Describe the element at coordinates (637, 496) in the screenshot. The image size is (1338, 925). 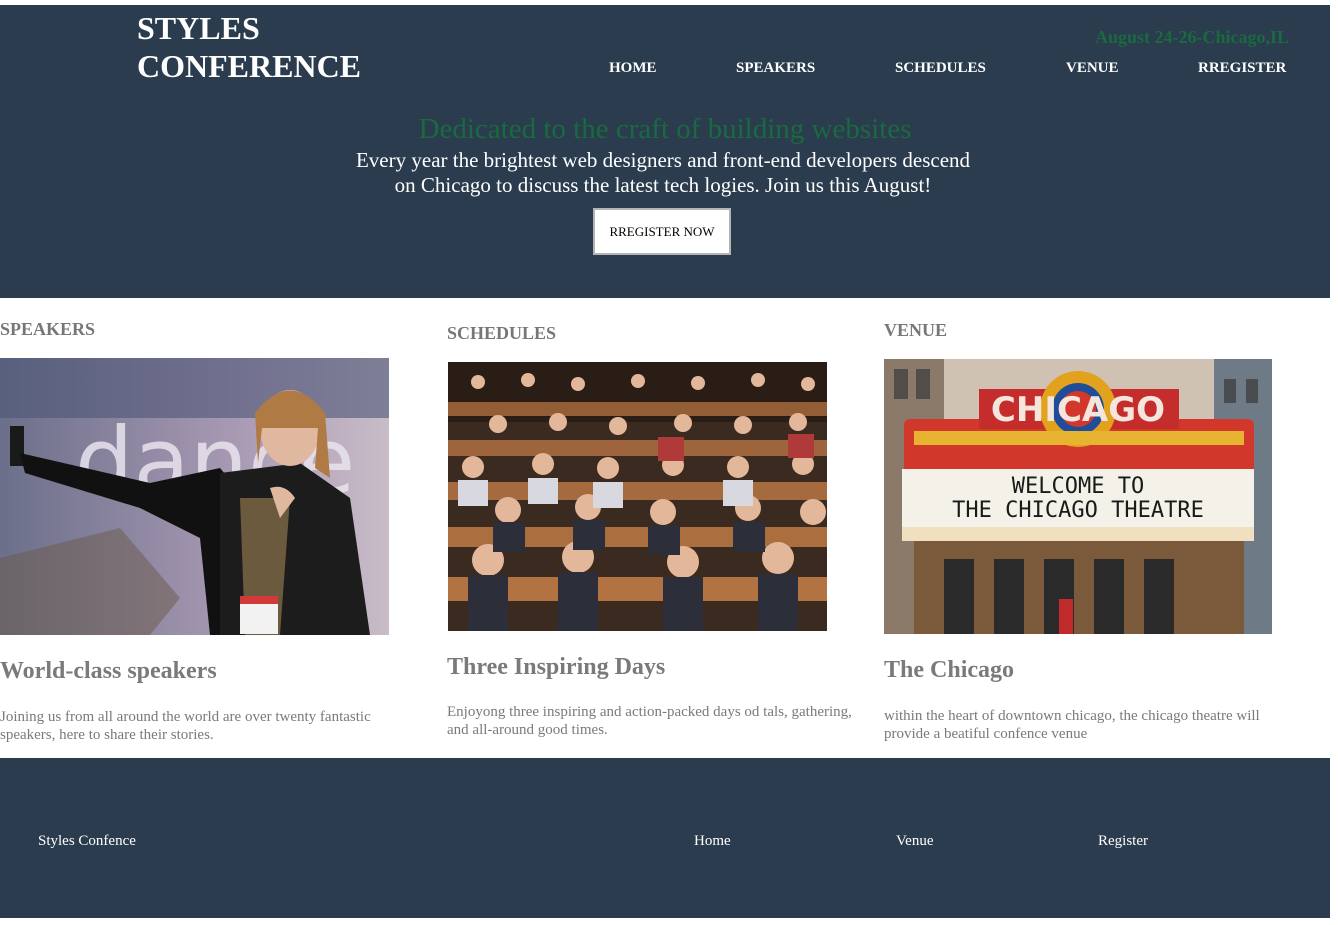
I see `audience-photo` at that location.